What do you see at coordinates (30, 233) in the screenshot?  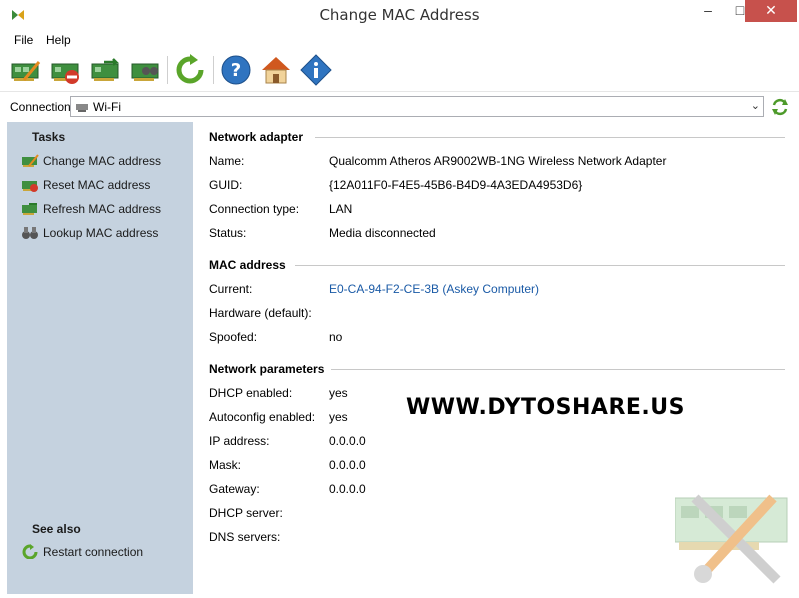 I see `binoculars-icon` at bounding box center [30, 233].